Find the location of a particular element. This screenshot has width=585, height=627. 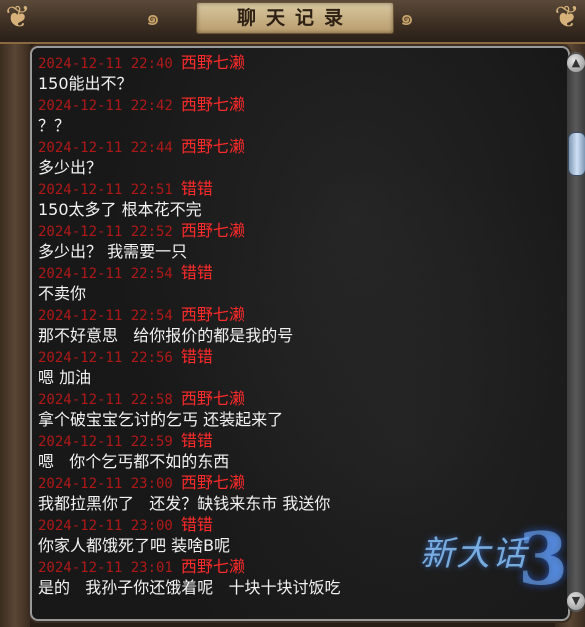

message-timestamp: 2024-12-11 22:51 is located at coordinates (105, 190).